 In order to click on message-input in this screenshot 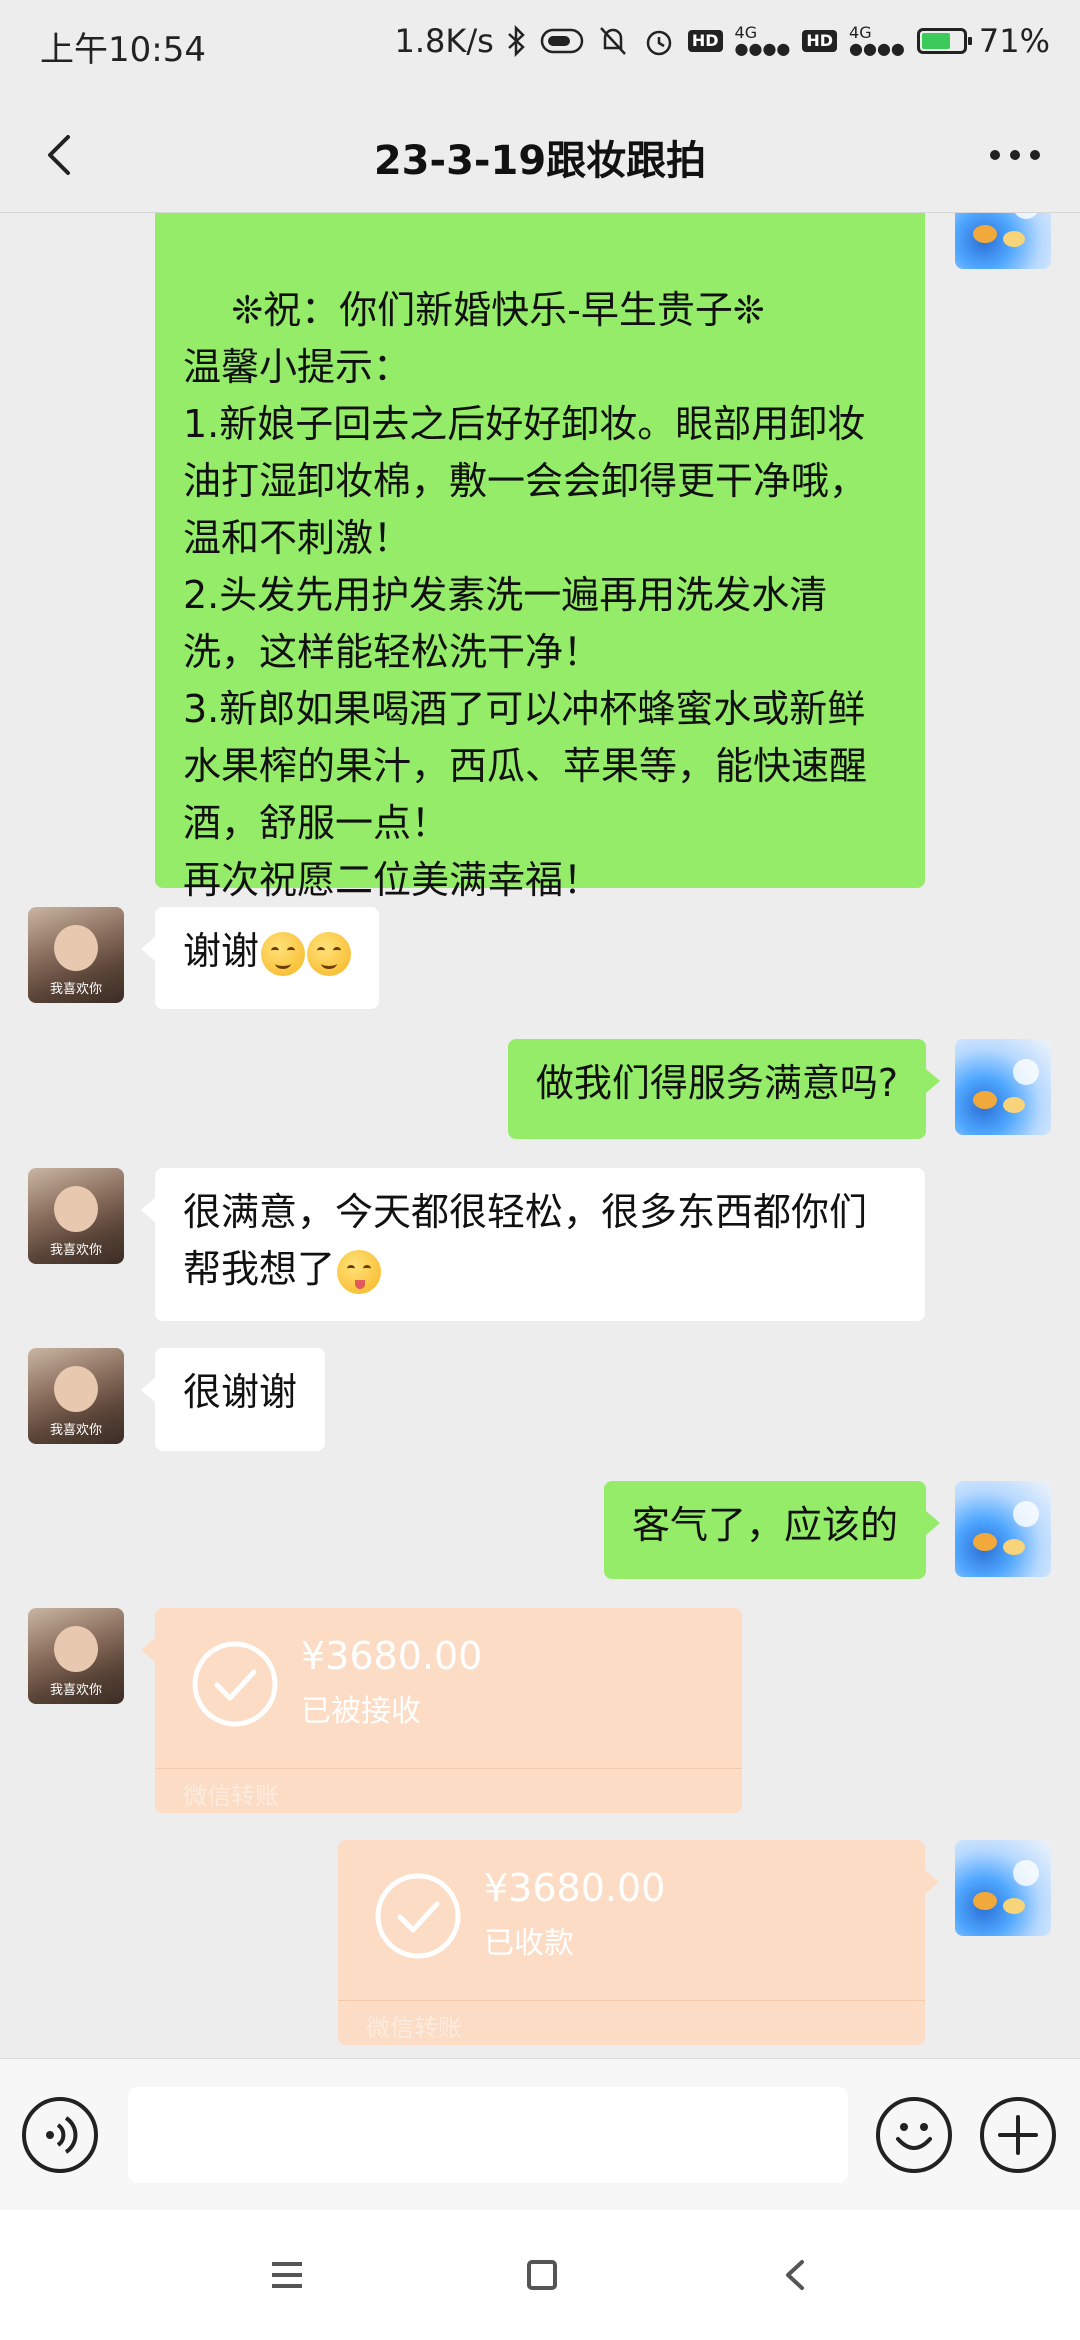, I will do `click(488, 2135)`.